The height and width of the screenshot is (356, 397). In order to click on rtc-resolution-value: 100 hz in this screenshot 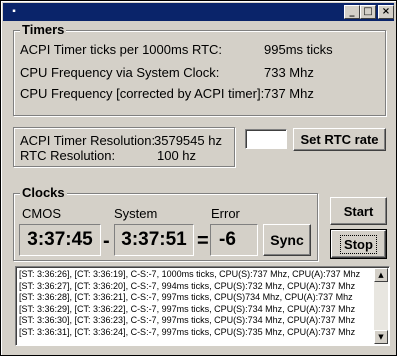, I will do `click(177, 155)`.